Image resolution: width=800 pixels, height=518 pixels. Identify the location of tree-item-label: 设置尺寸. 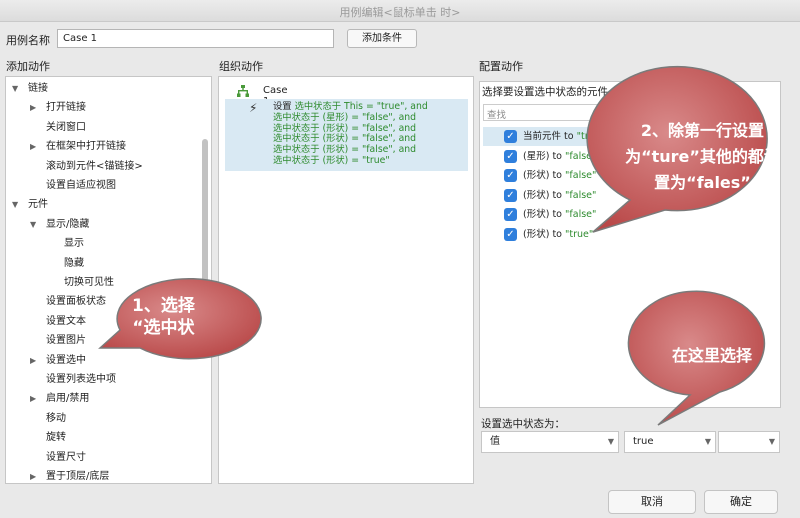
(66, 457).